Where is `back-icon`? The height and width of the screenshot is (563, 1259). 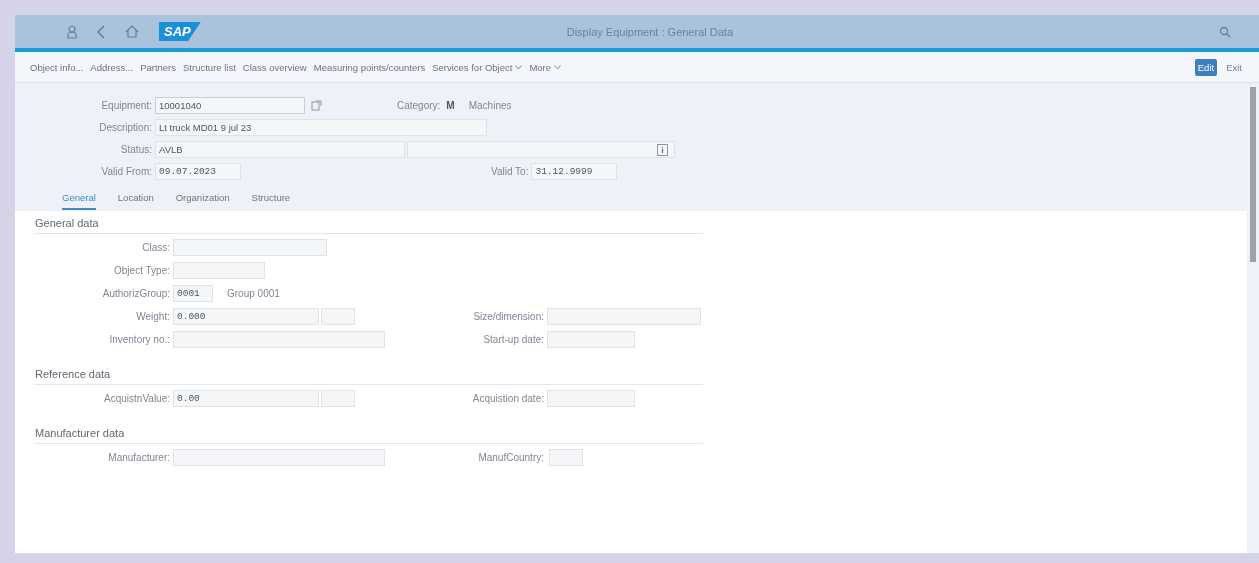 back-icon is located at coordinates (101, 31).